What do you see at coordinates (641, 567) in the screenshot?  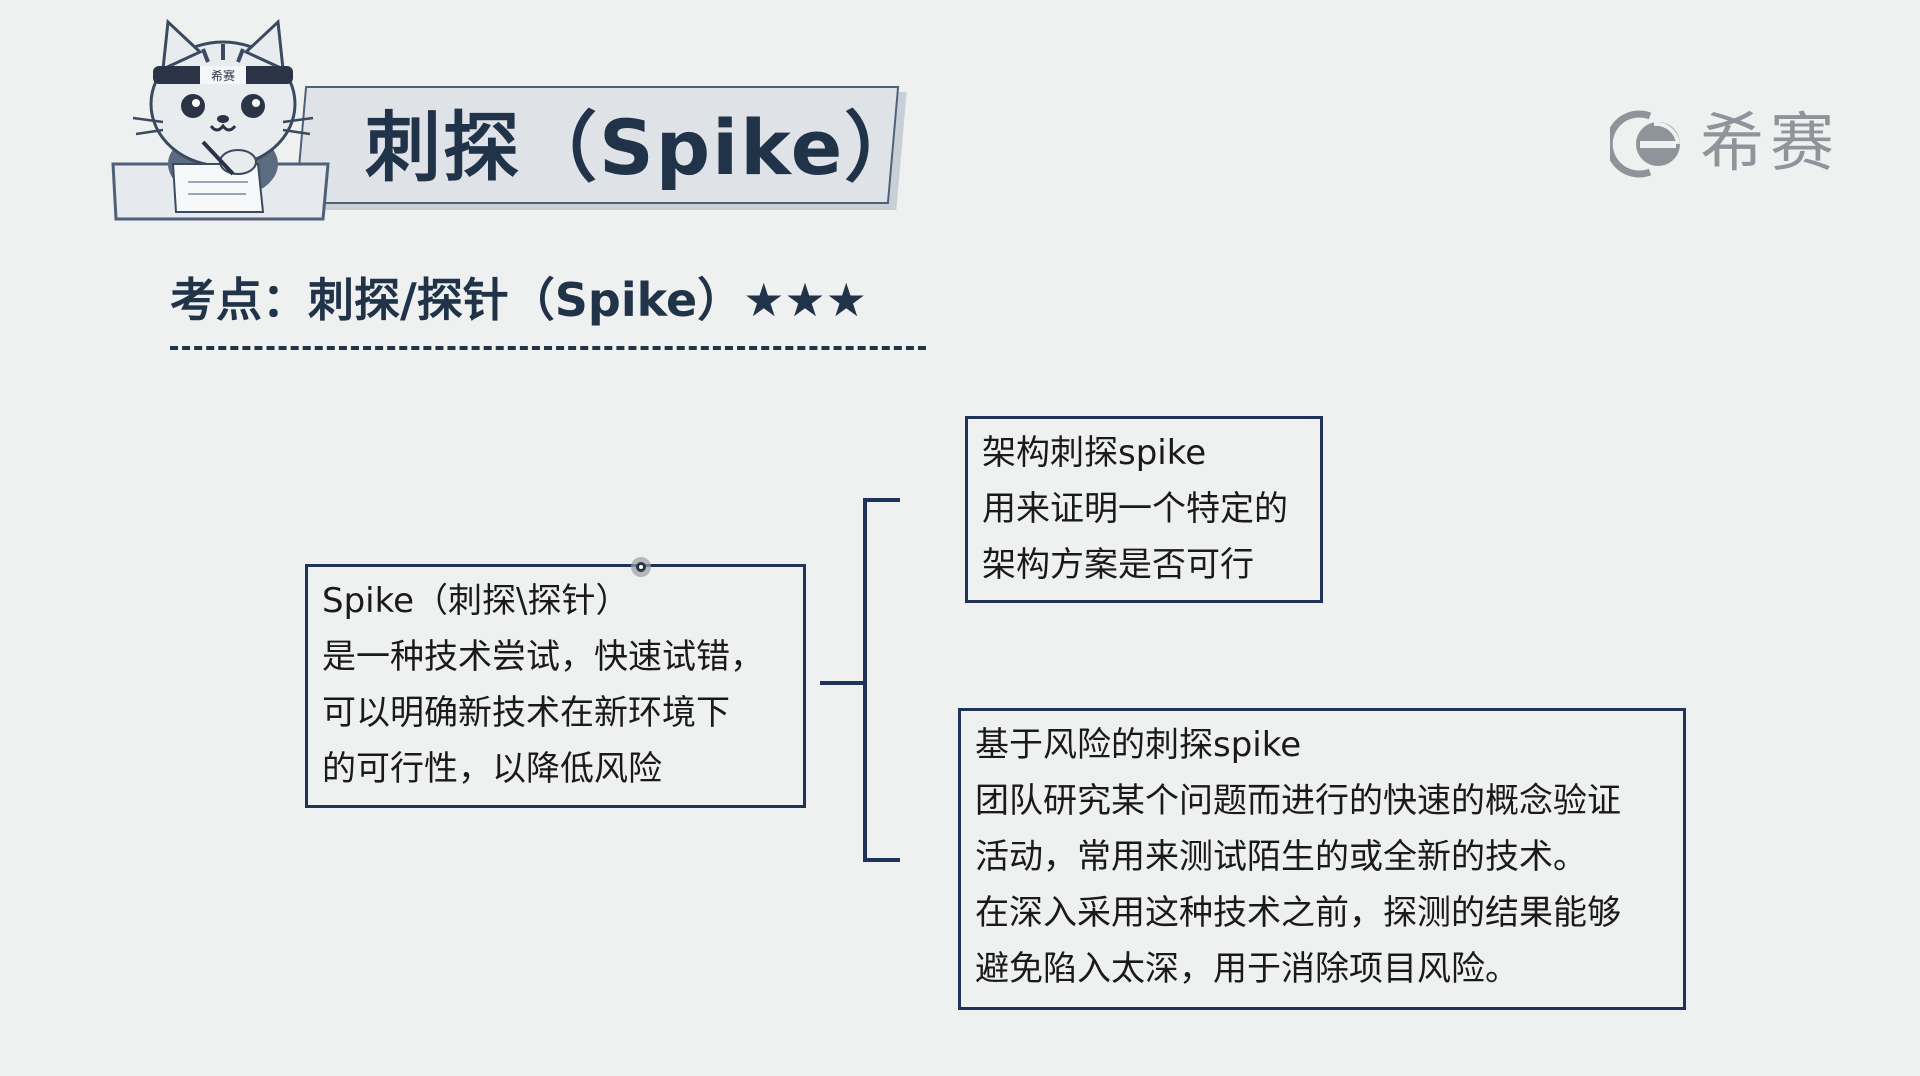 I see `cursor-dot-icon` at bounding box center [641, 567].